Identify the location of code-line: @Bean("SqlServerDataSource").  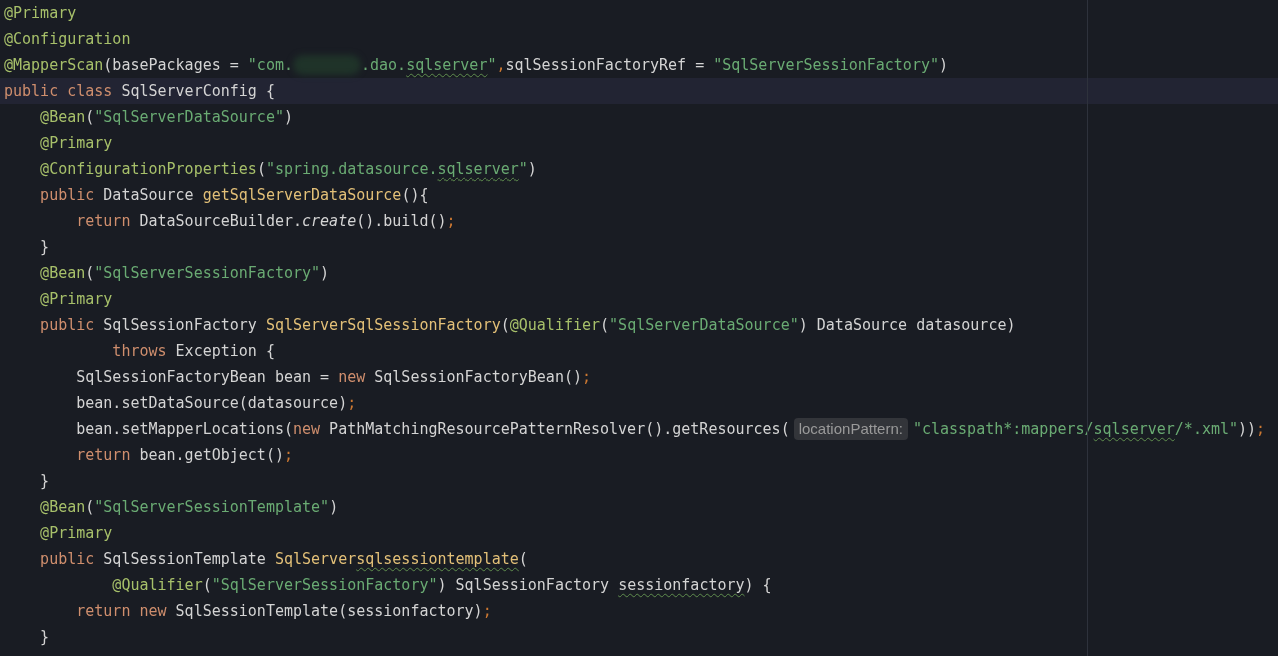
(166, 117).